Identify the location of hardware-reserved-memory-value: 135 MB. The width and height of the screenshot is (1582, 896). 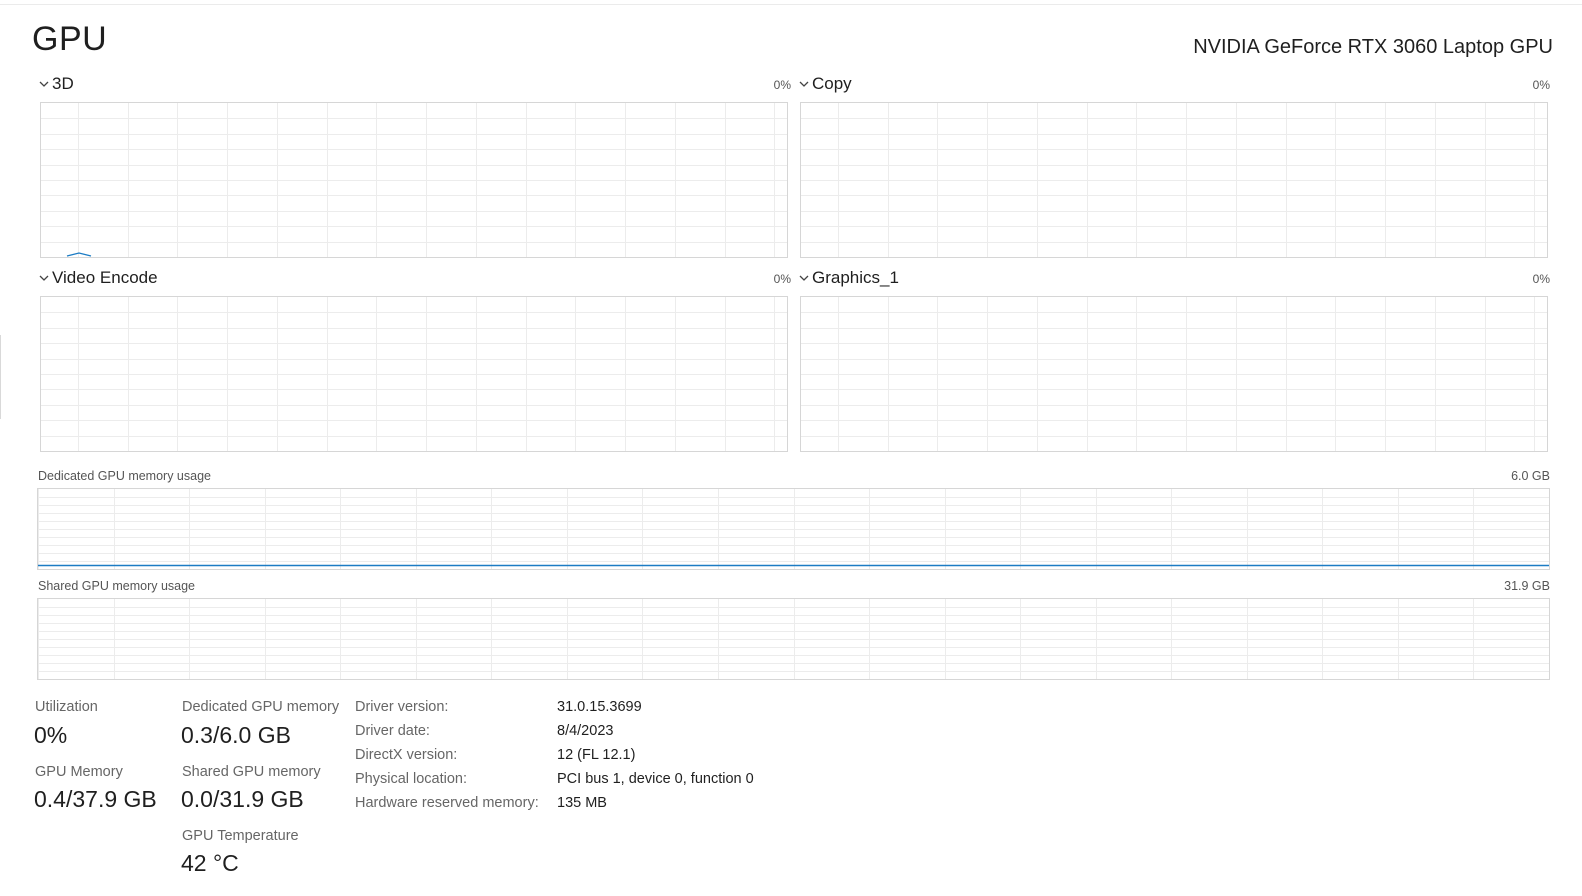
(582, 803).